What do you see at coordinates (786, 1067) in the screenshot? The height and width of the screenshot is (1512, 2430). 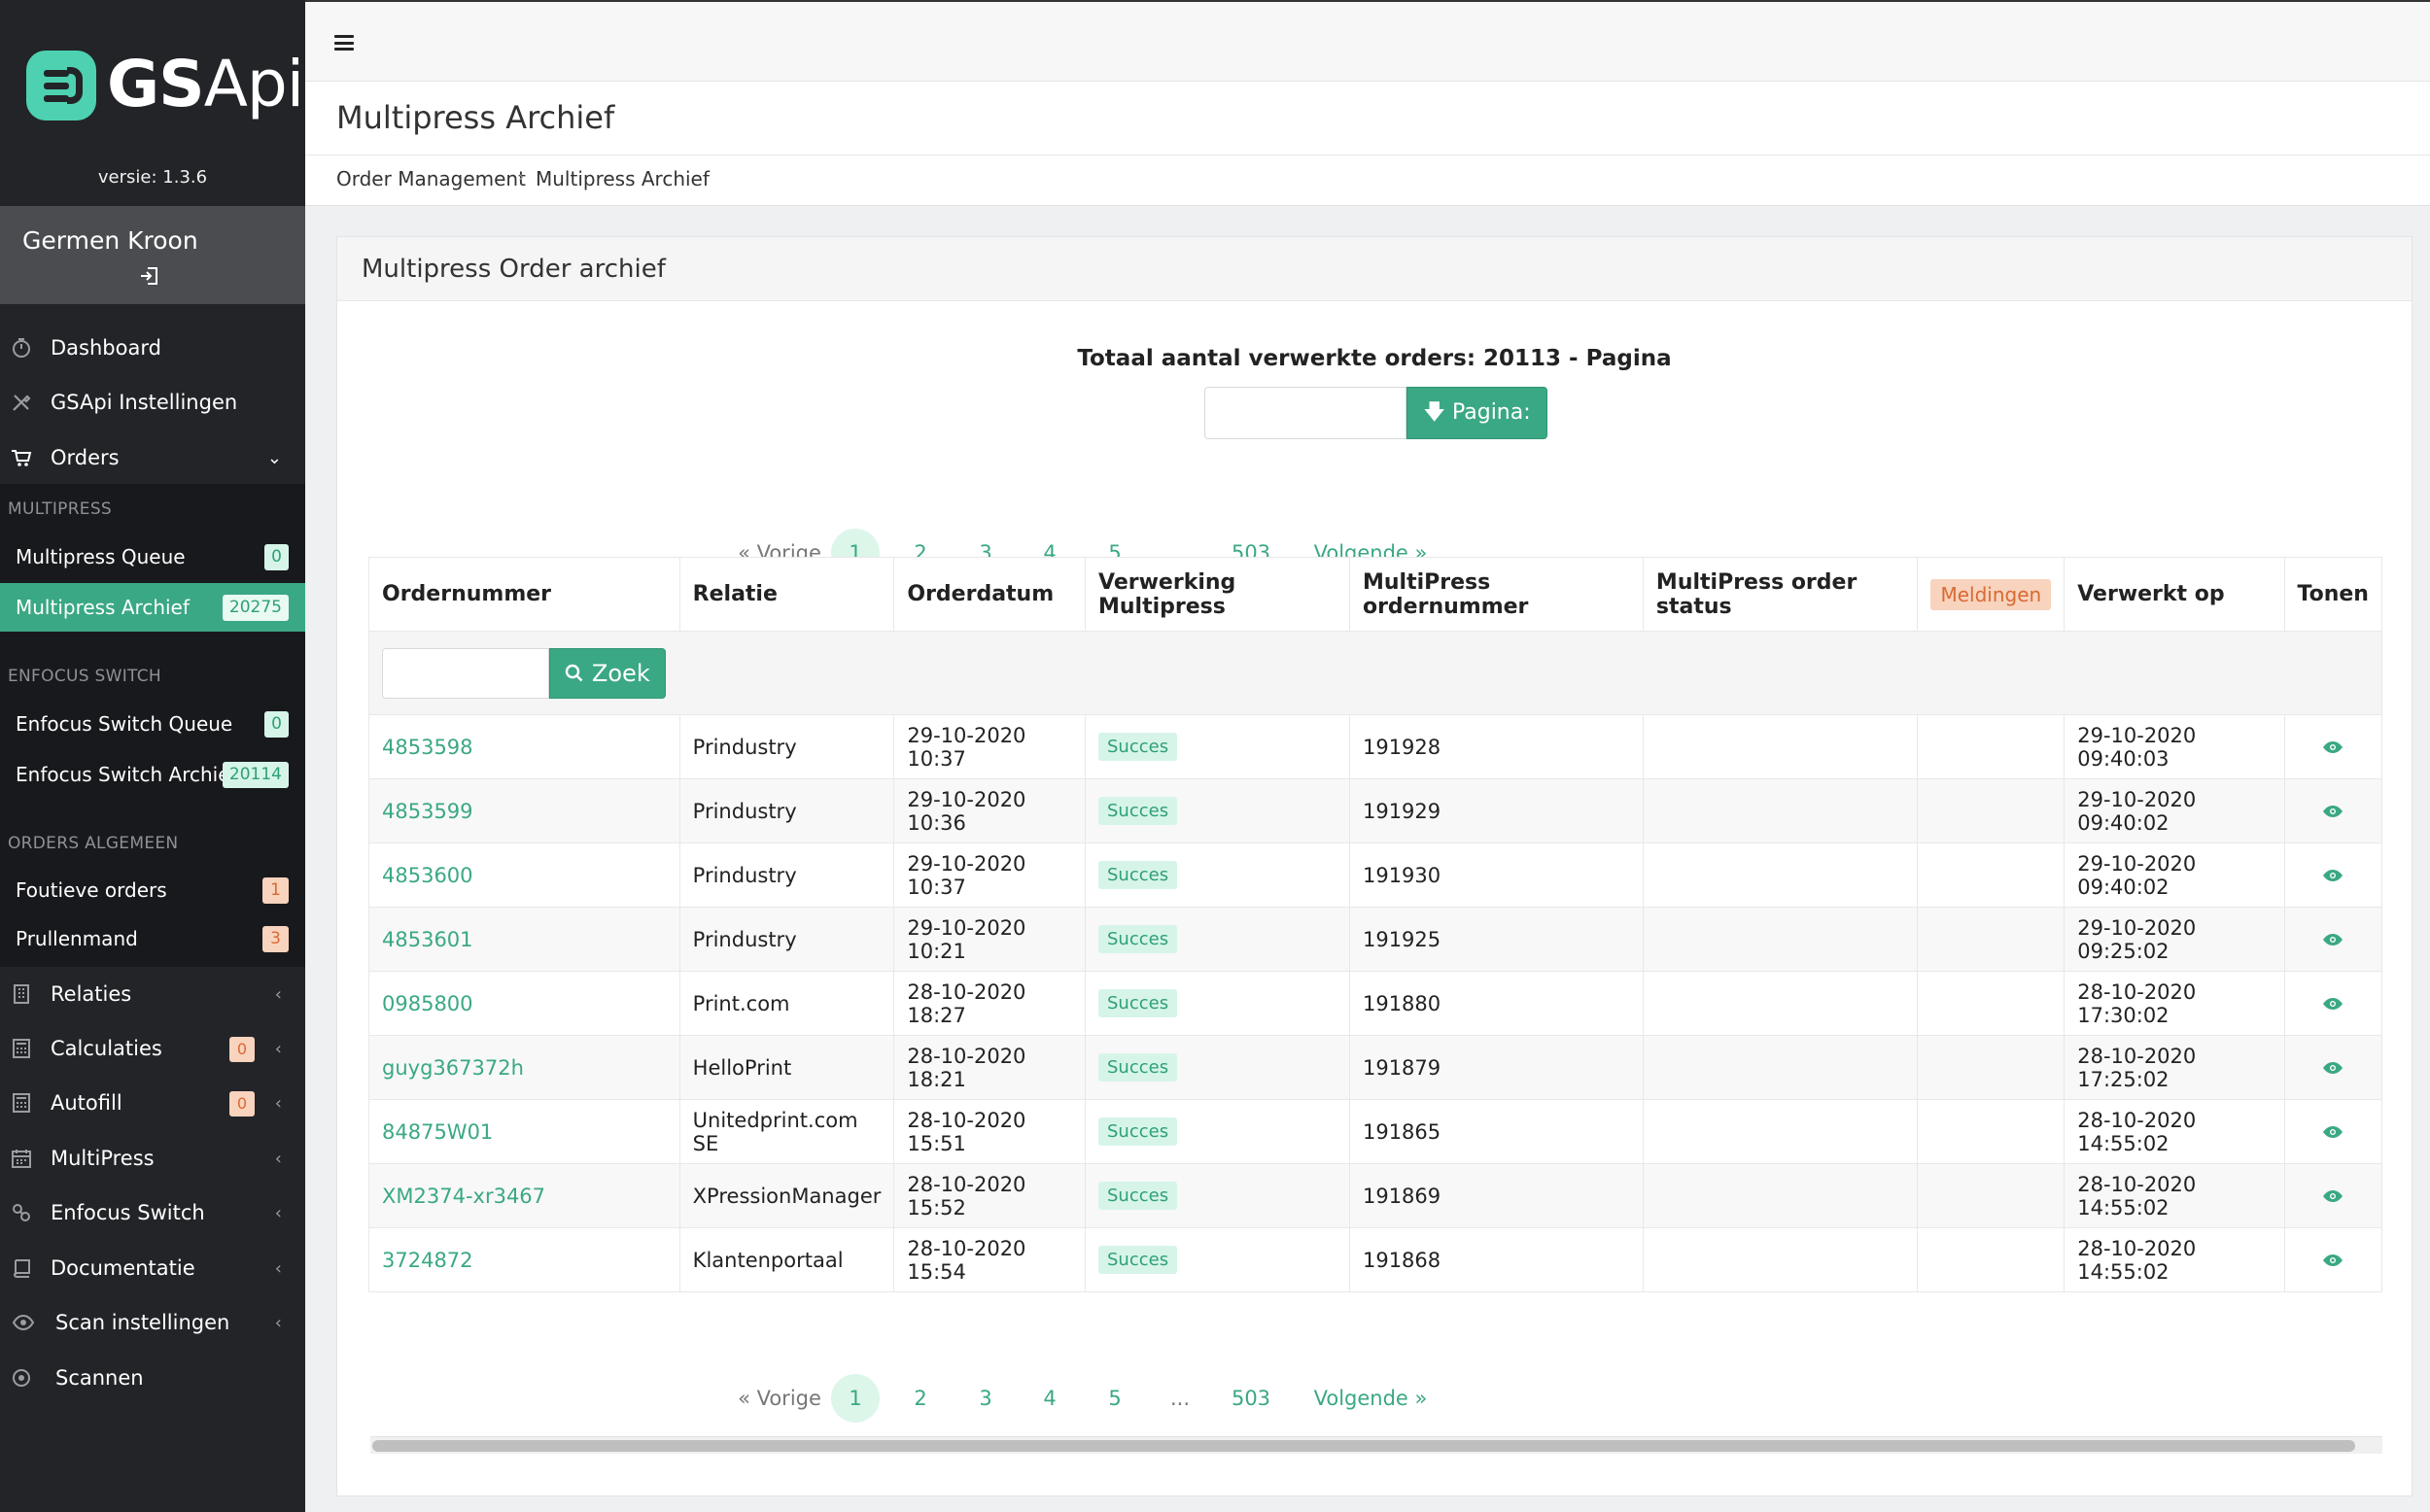 I see `cell-relatie: HelloPrint` at bounding box center [786, 1067].